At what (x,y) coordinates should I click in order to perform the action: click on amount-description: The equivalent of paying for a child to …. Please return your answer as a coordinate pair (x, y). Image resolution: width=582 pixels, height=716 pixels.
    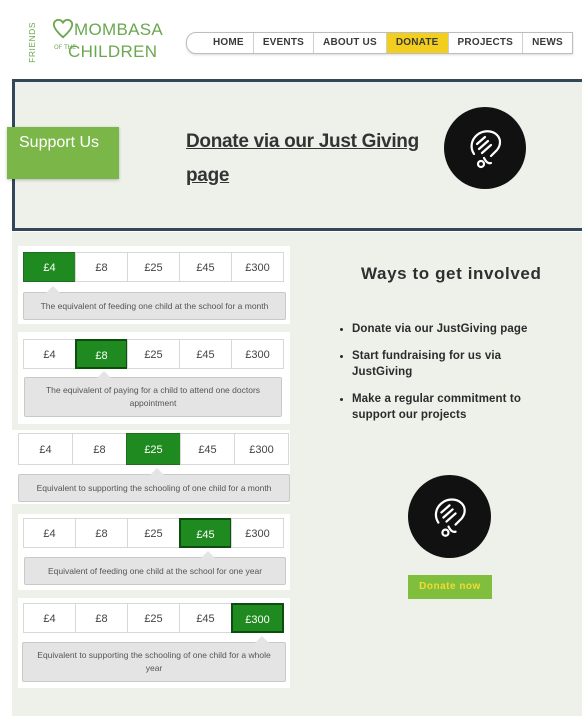
    Looking at the image, I should click on (153, 394).